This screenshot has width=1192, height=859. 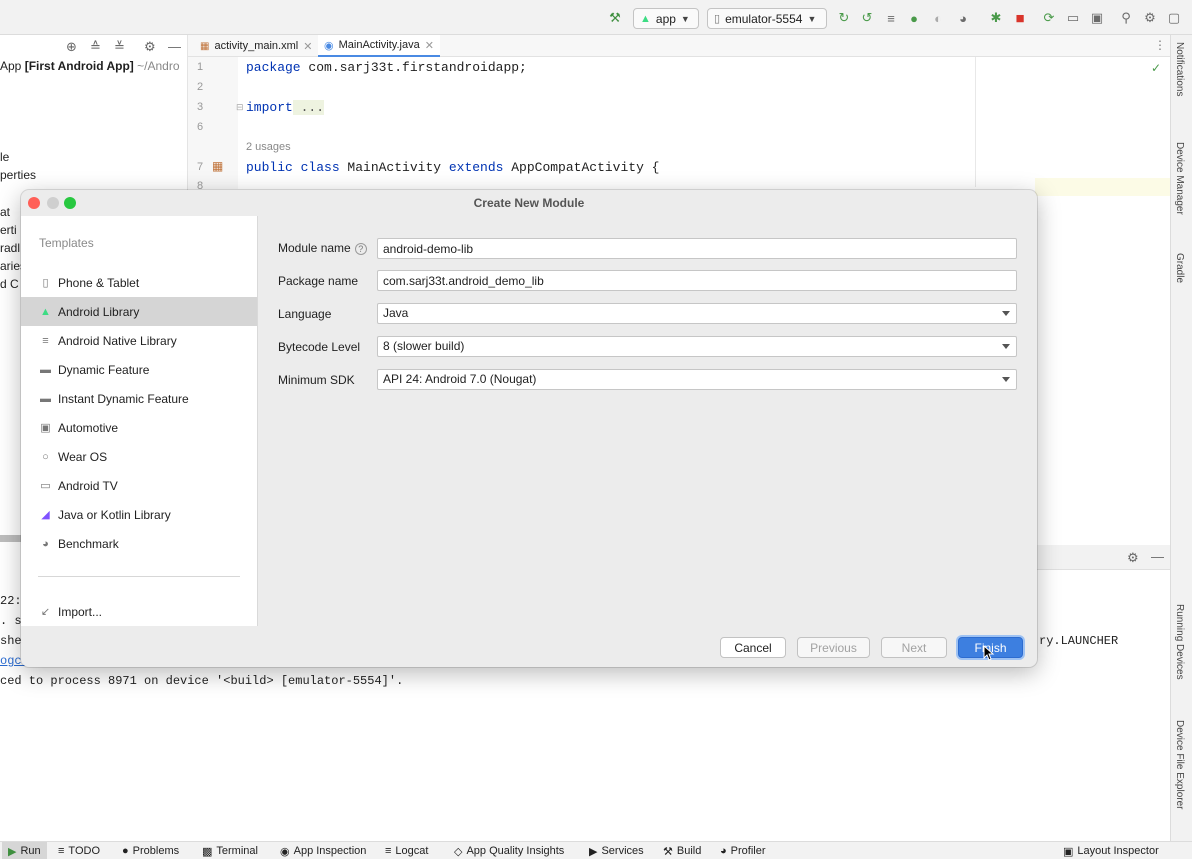 What do you see at coordinates (256, 46) in the screenshot?
I see `tab-activity-main-xml: ▦ activity_main.xml ✕` at bounding box center [256, 46].